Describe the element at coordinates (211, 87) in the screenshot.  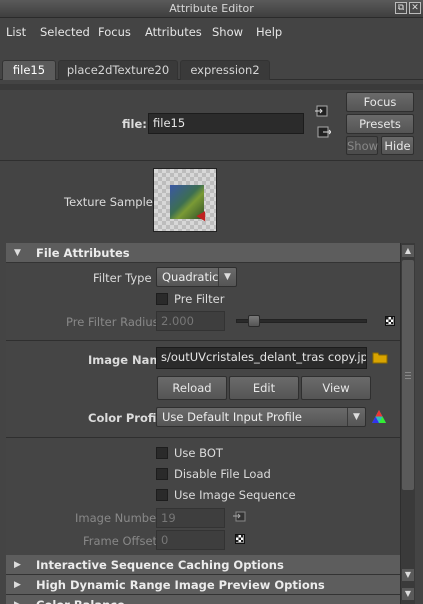
I see `top-separator` at that location.